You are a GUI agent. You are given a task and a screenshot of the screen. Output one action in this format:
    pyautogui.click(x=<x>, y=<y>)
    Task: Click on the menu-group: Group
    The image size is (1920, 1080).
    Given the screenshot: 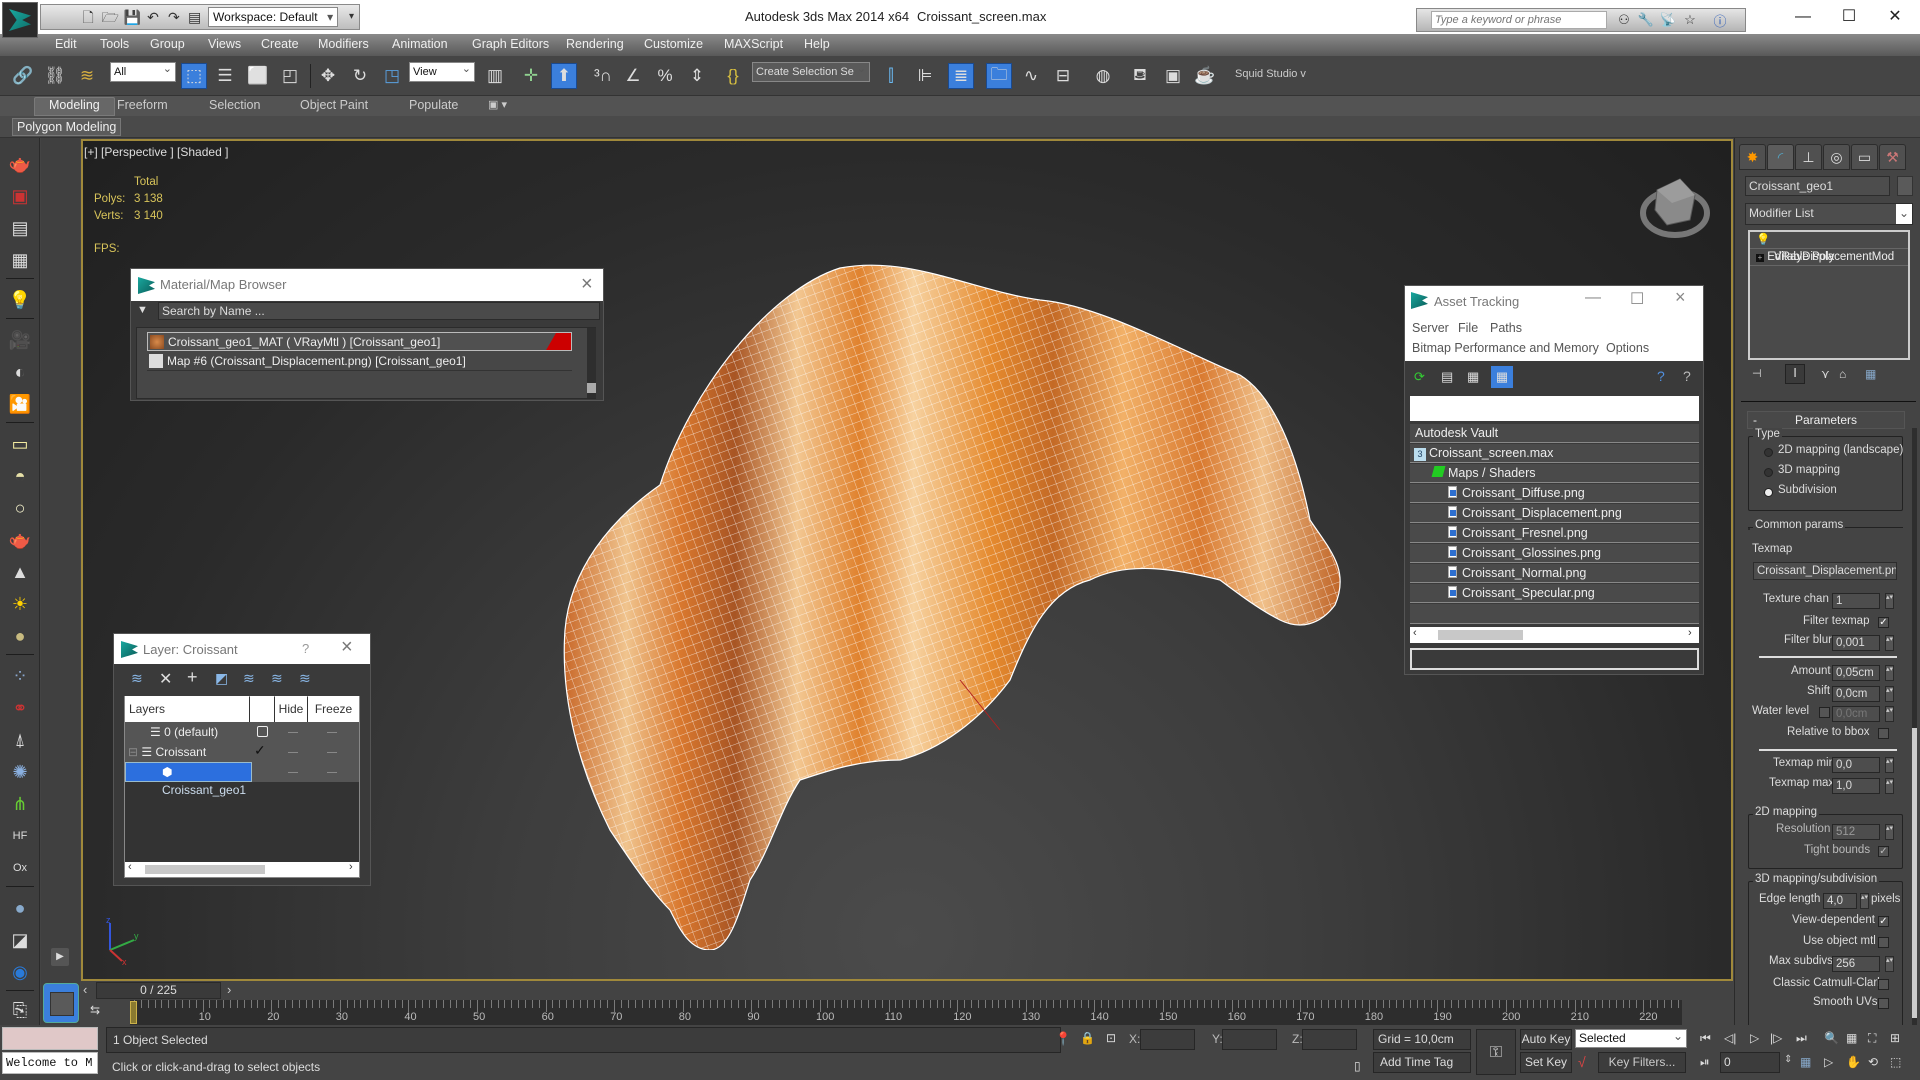 What is the action you would take?
    pyautogui.click(x=167, y=44)
    